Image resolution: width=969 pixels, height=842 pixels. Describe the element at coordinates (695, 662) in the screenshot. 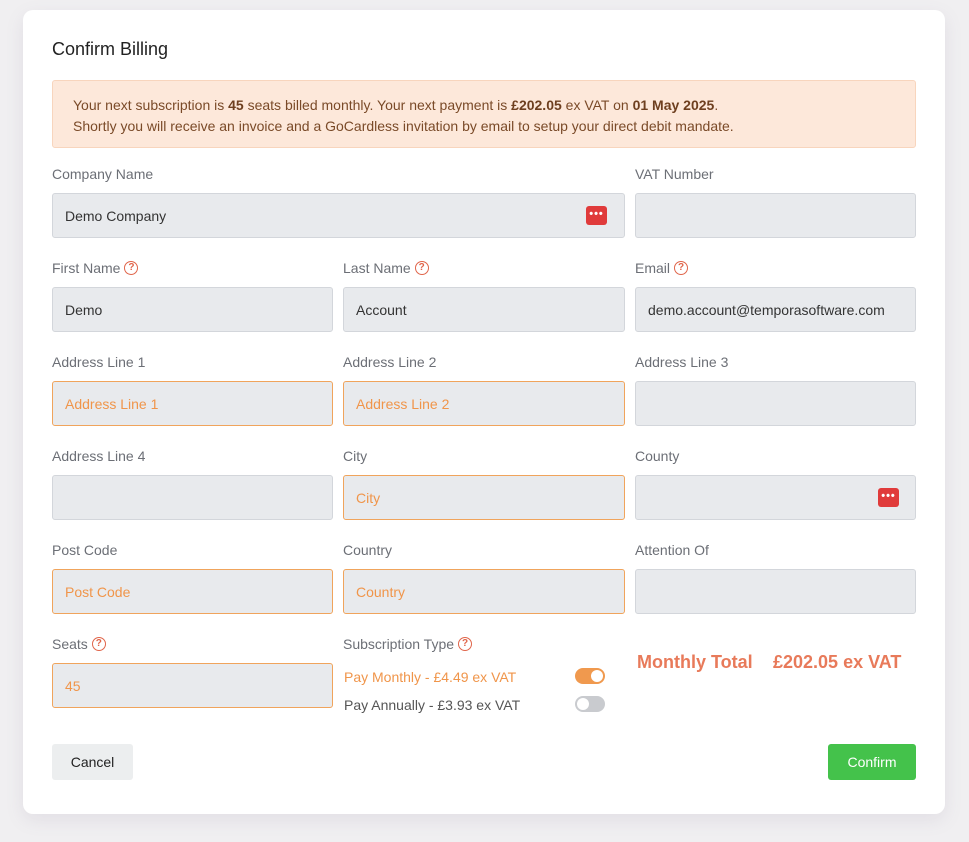

I see `monthly-total-label: Monthly Total` at that location.